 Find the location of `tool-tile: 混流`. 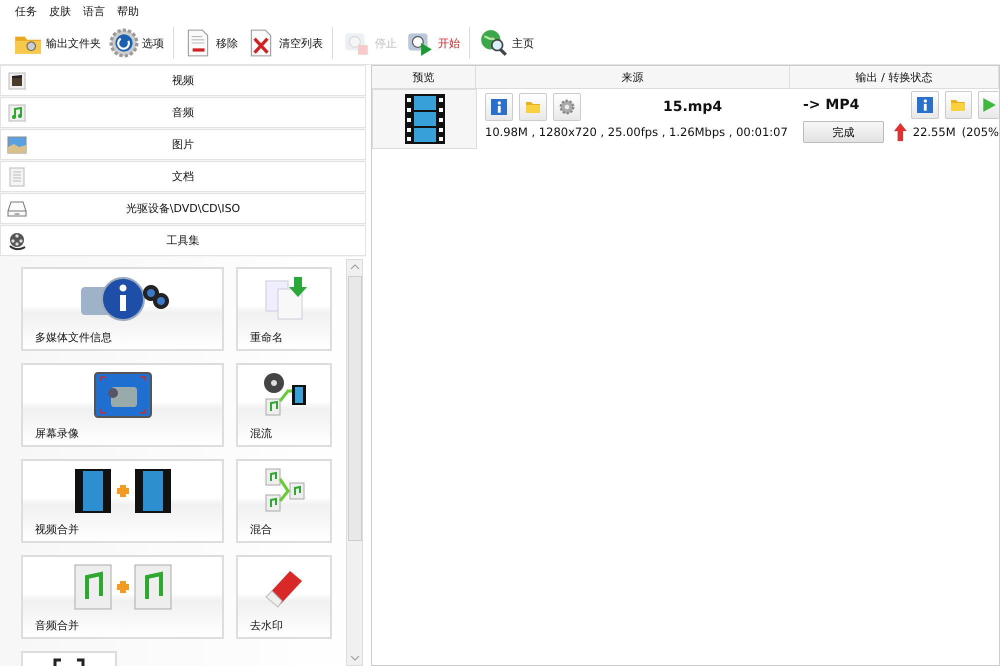

tool-tile: 混流 is located at coordinates (284, 405).